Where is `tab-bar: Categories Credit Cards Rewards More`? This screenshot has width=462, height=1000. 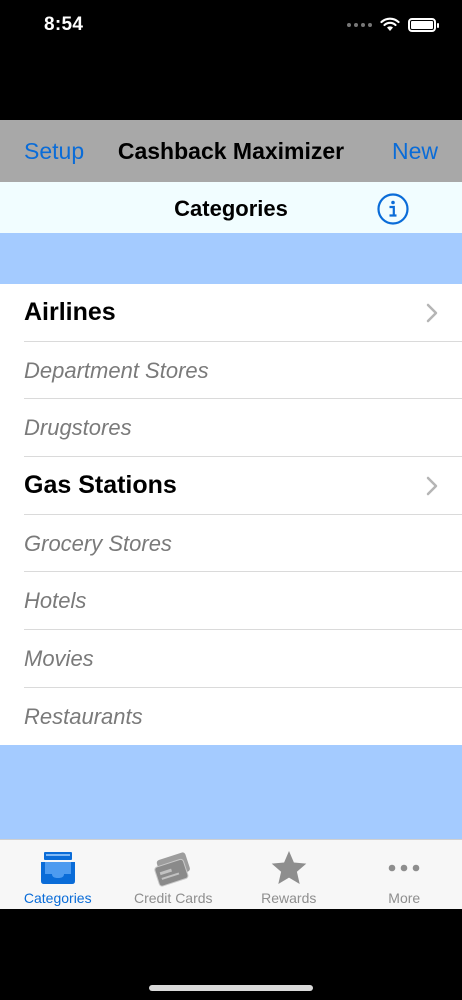
tab-bar: Categories Credit Cards Rewards More is located at coordinates (231, 874).